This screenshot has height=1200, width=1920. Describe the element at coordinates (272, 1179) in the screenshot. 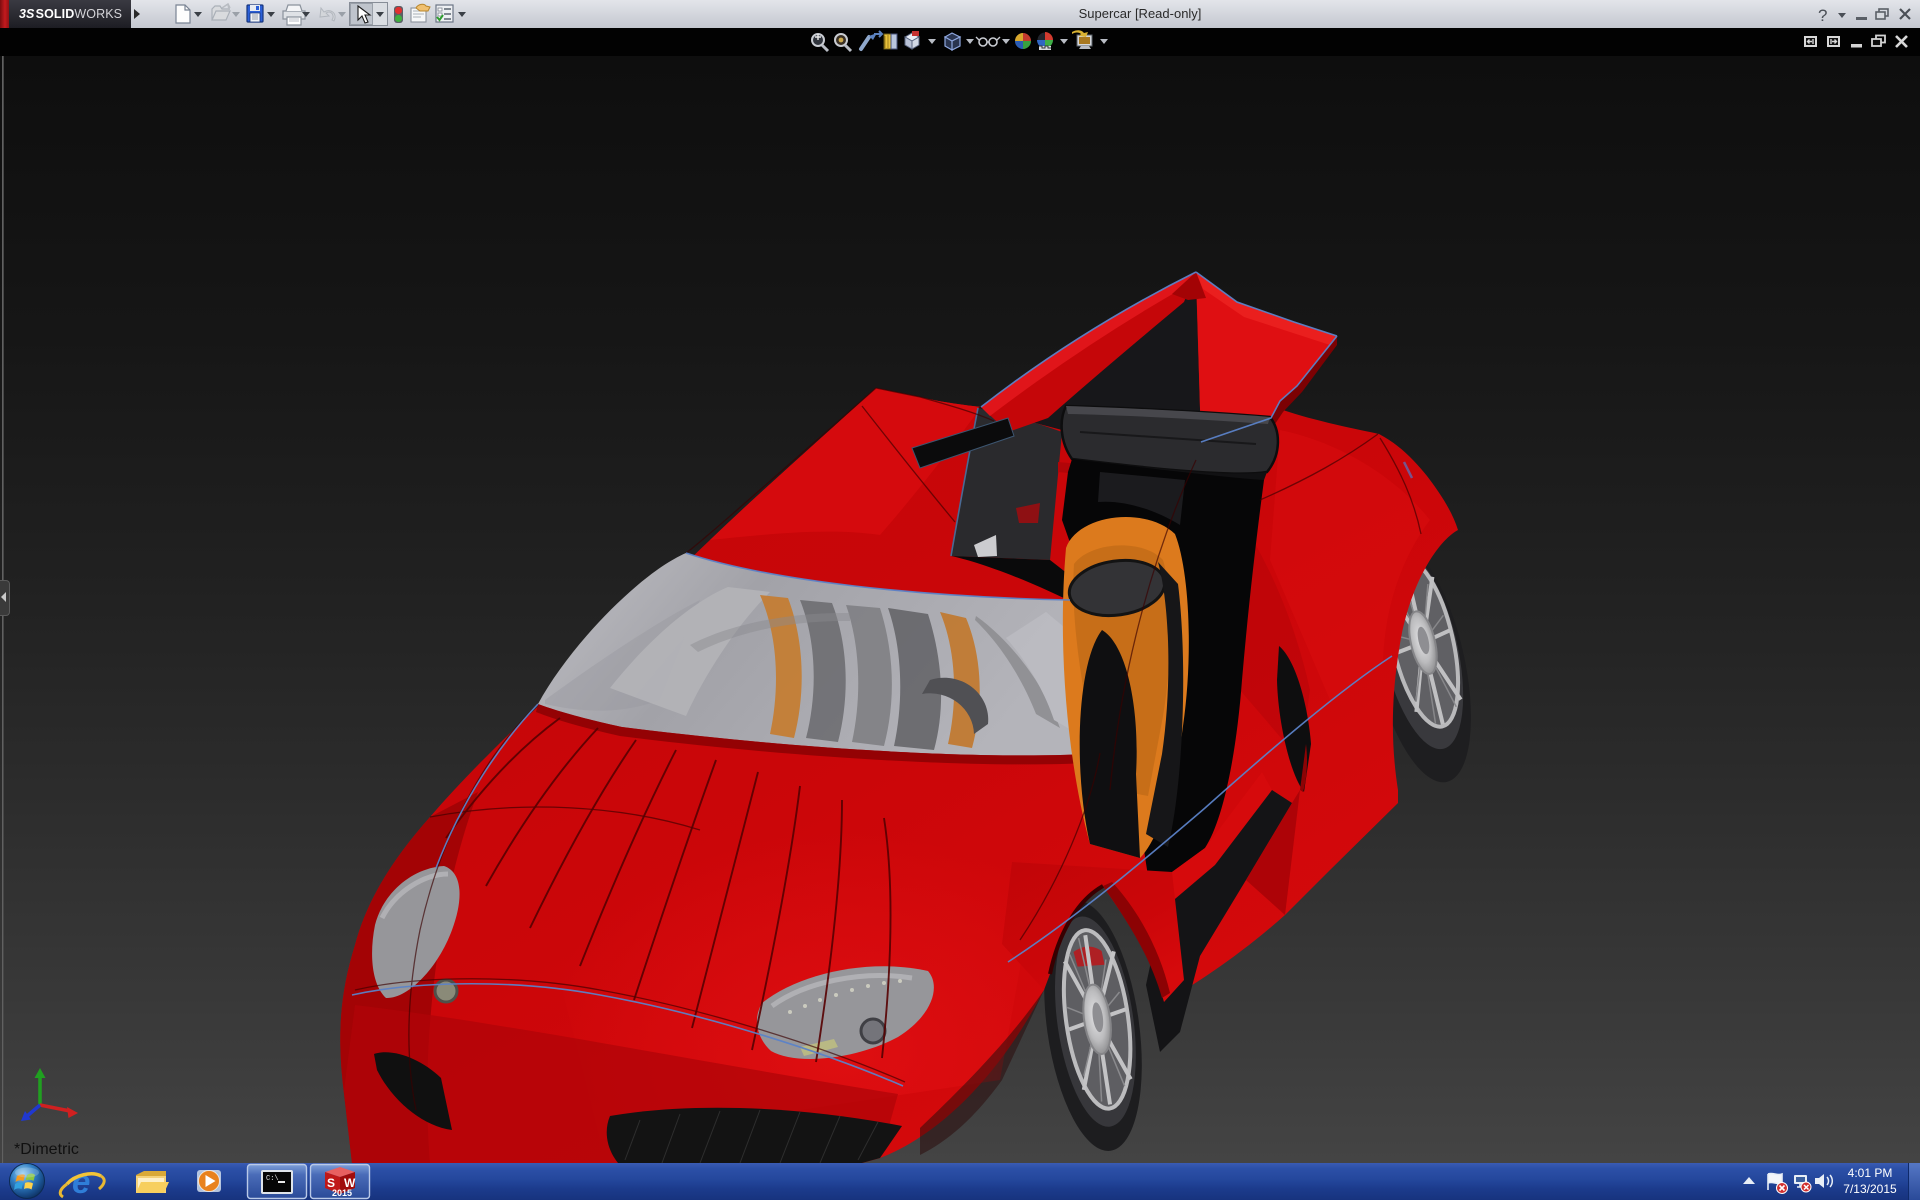

I see `svg-text: C:\` at that location.